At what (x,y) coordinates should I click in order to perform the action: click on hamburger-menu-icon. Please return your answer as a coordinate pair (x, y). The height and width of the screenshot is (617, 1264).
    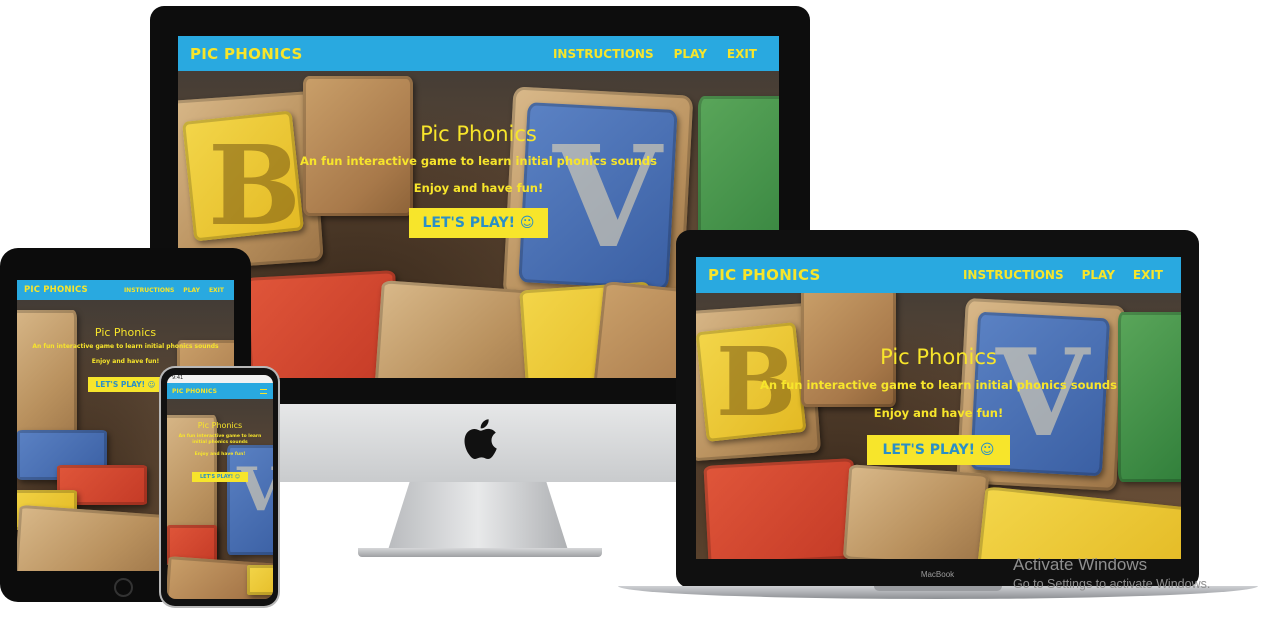
    Looking at the image, I should click on (263, 391).